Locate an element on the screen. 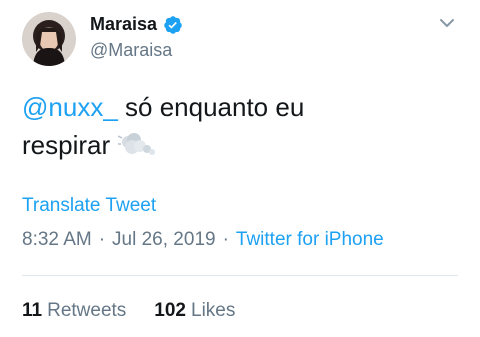 The width and height of the screenshot is (480, 337). retweets-label: Retweets is located at coordinates (87, 310).